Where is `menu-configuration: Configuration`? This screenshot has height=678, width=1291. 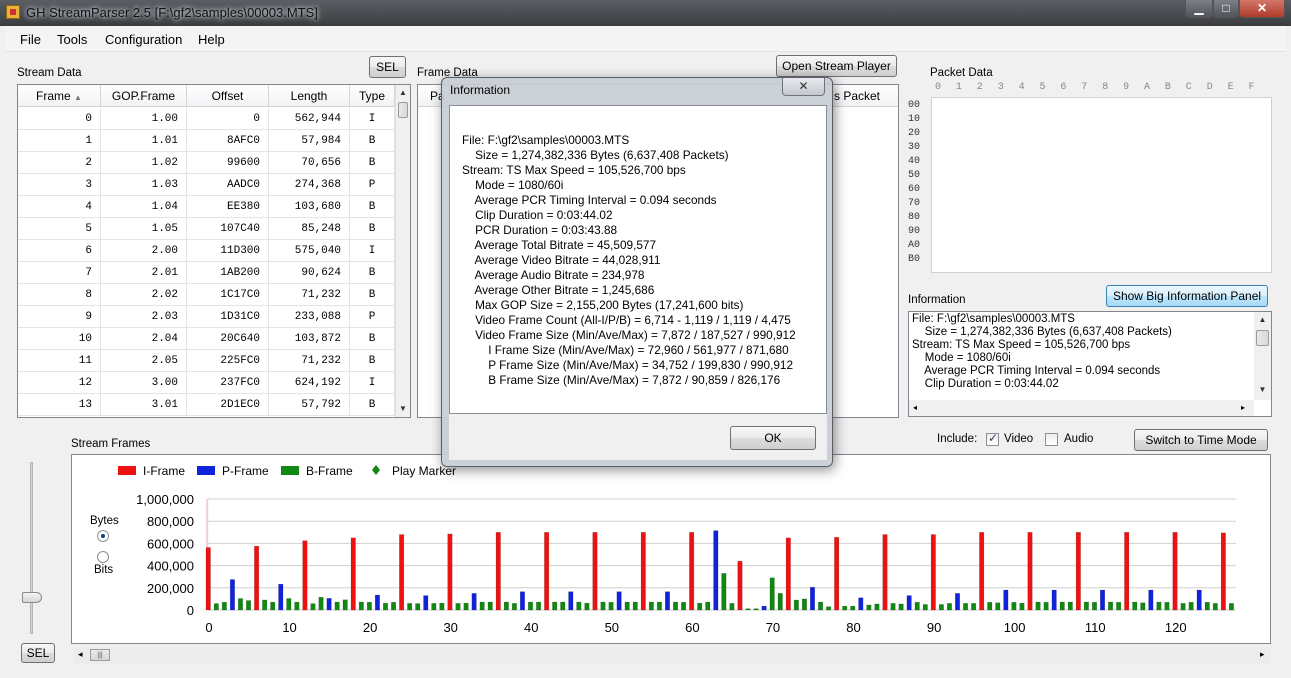 menu-configuration: Configuration is located at coordinates (143, 39).